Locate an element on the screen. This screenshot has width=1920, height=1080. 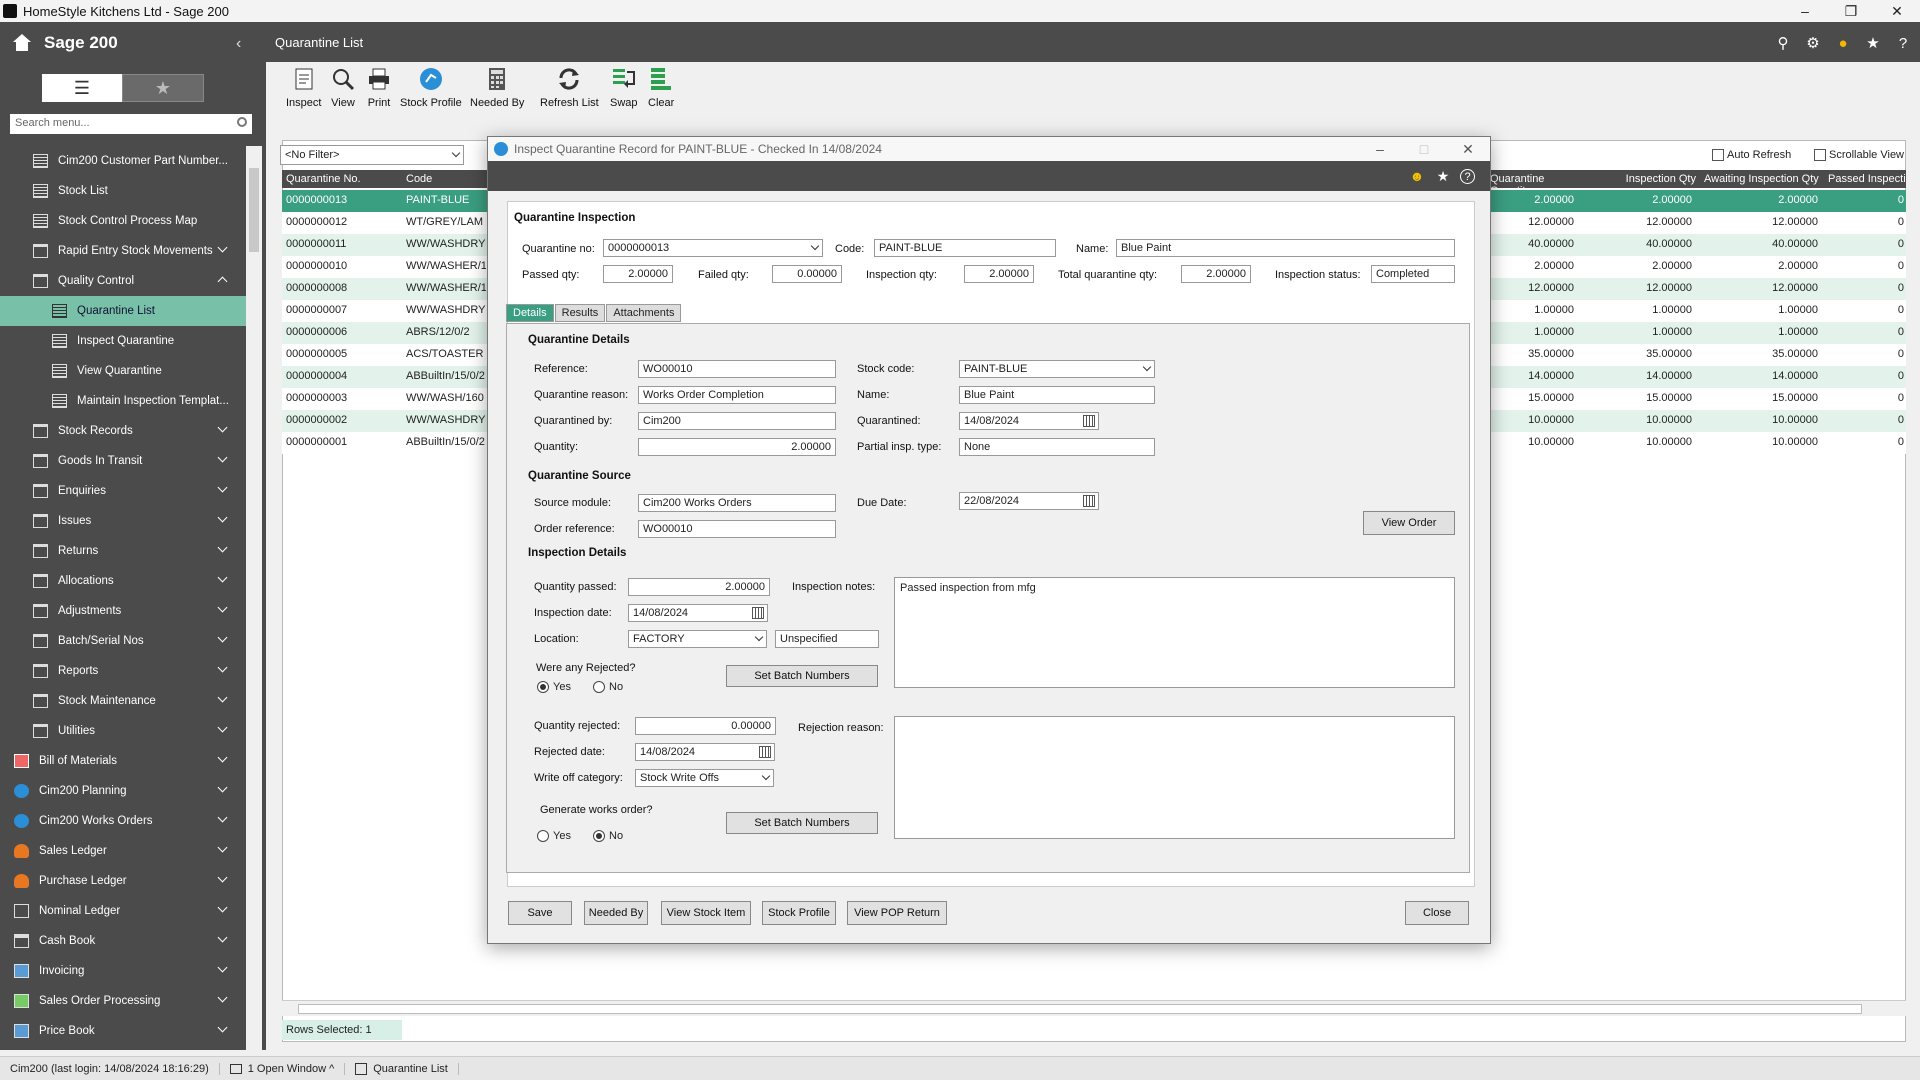
auto-refresh-checkbox: Auto Refresh is located at coordinates (1751, 155).